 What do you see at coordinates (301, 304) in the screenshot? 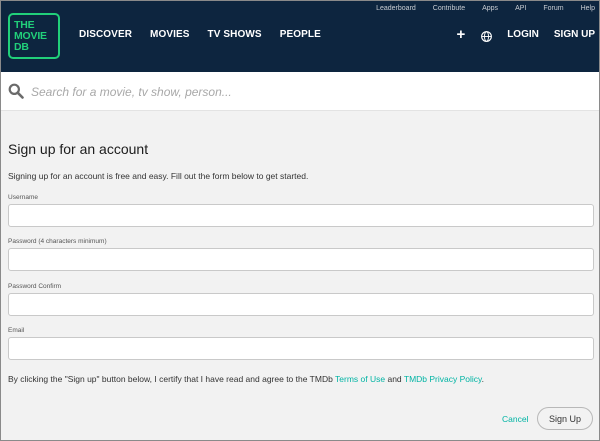
I see `password-confirm-field` at bounding box center [301, 304].